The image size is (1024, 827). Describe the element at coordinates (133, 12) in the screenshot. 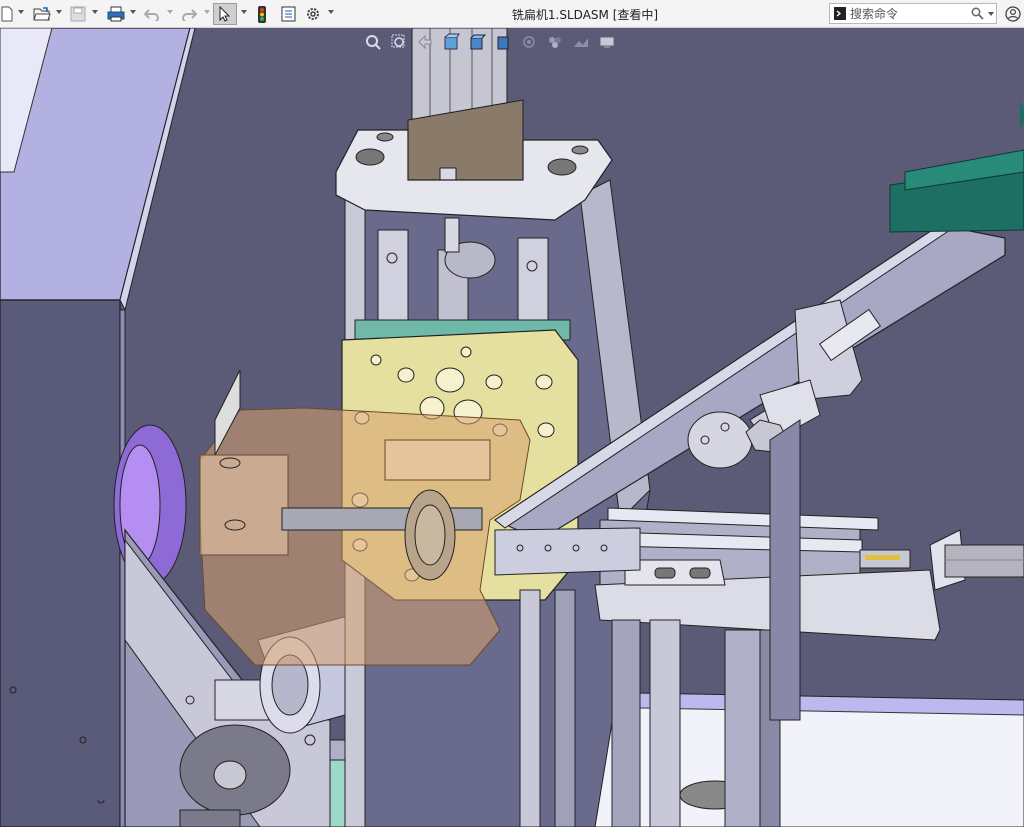

I see `print-dropdown-caret` at that location.